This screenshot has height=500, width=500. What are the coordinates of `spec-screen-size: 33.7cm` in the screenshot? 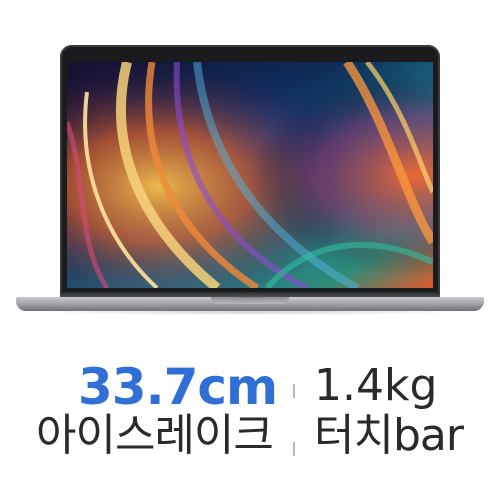 It's located at (178, 387).